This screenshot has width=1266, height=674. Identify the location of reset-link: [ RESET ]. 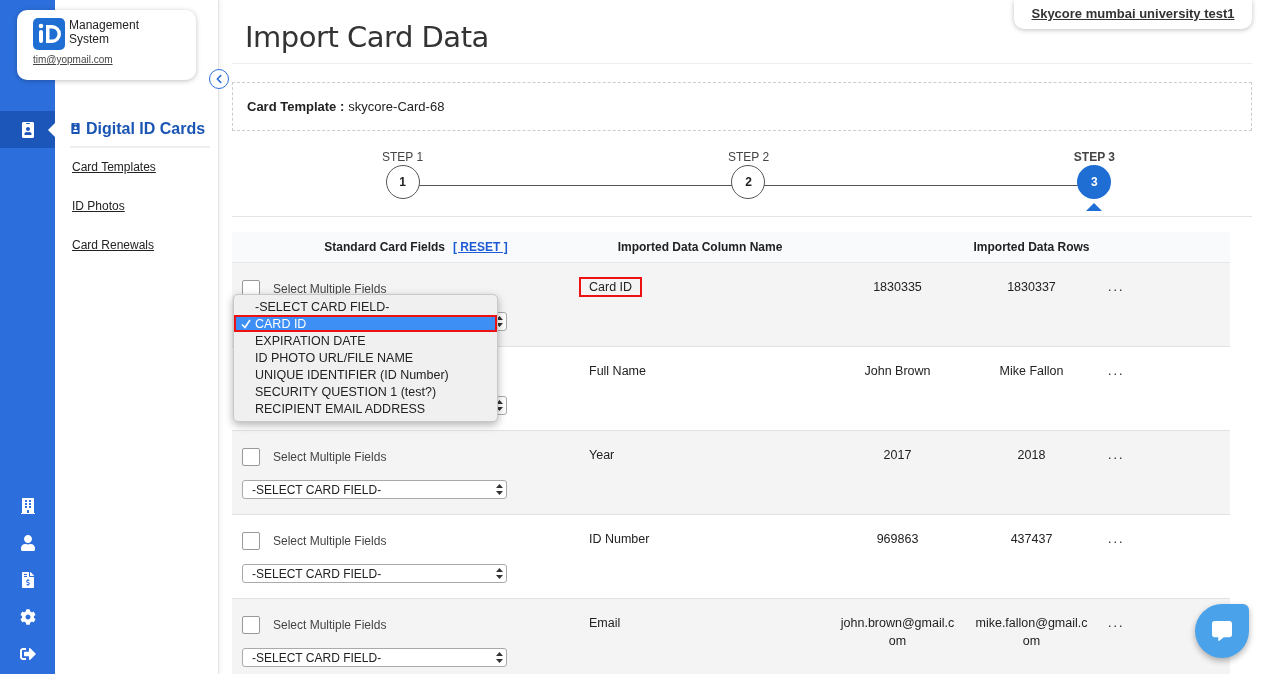
(480, 247).